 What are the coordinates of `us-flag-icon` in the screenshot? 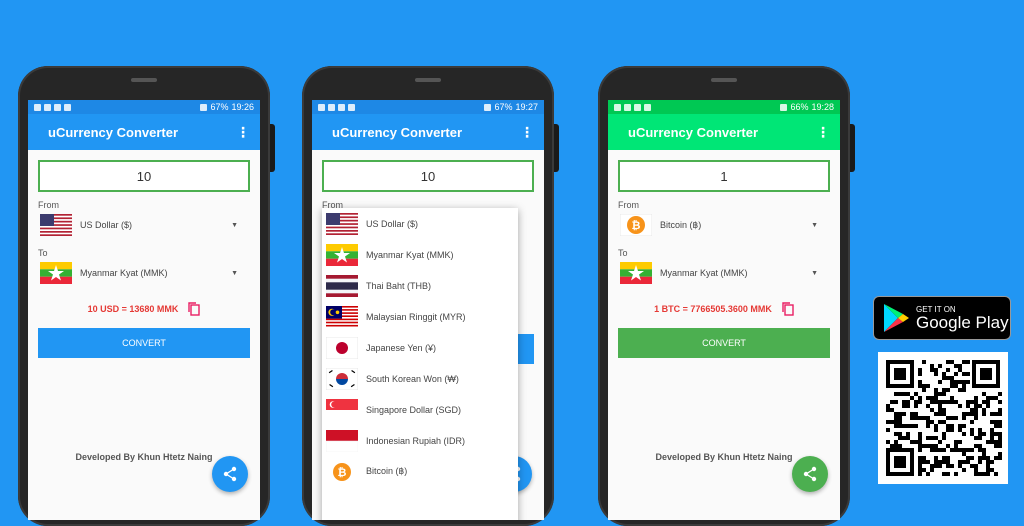 It's located at (56, 225).